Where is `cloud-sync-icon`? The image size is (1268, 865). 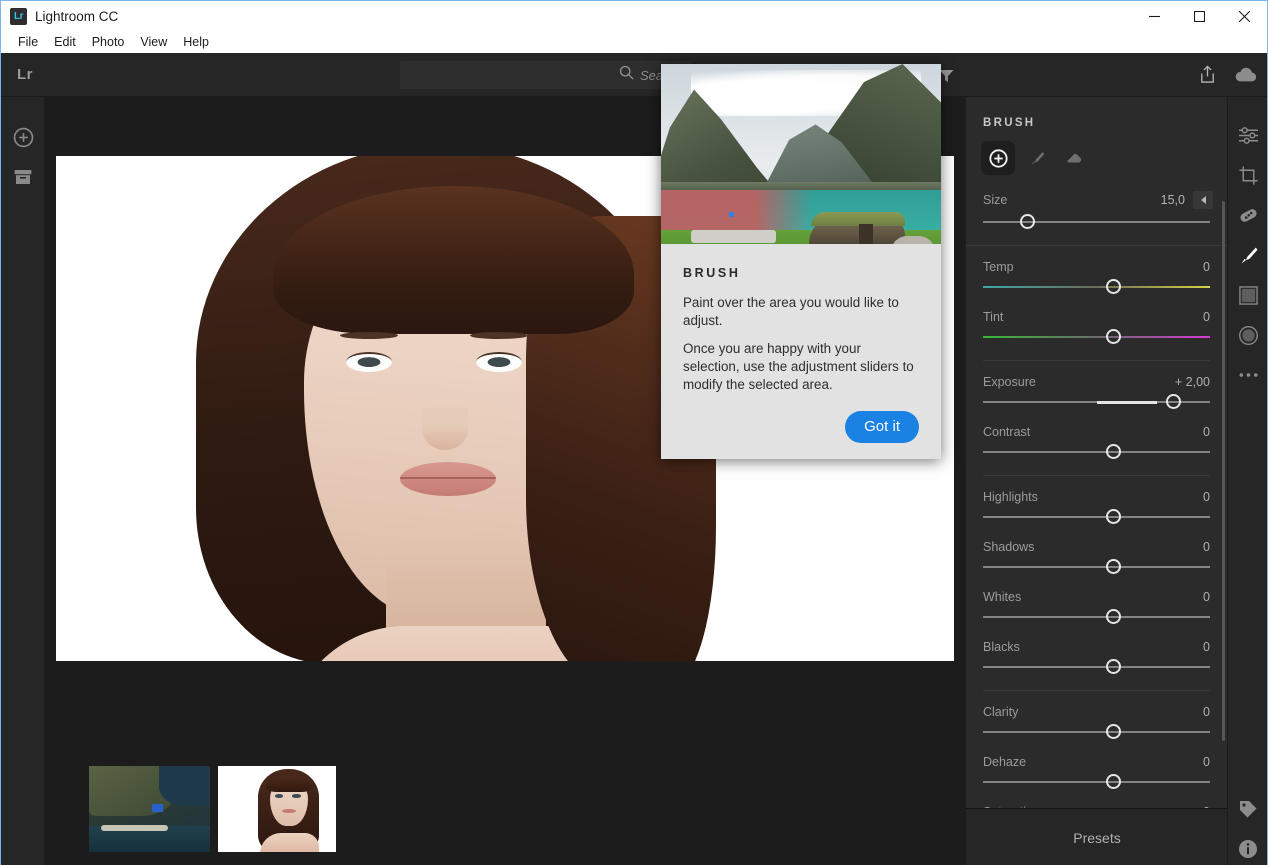
cloud-sync-icon is located at coordinates (1246, 77).